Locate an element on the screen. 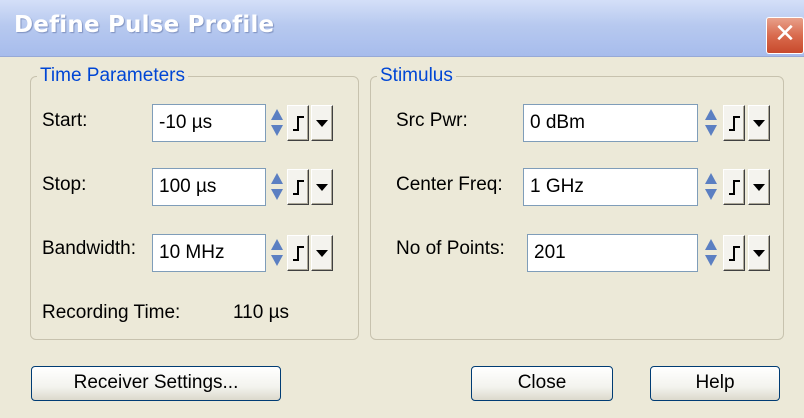 The height and width of the screenshot is (418, 804). src-pwr-step-button is located at coordinates (734, 123).